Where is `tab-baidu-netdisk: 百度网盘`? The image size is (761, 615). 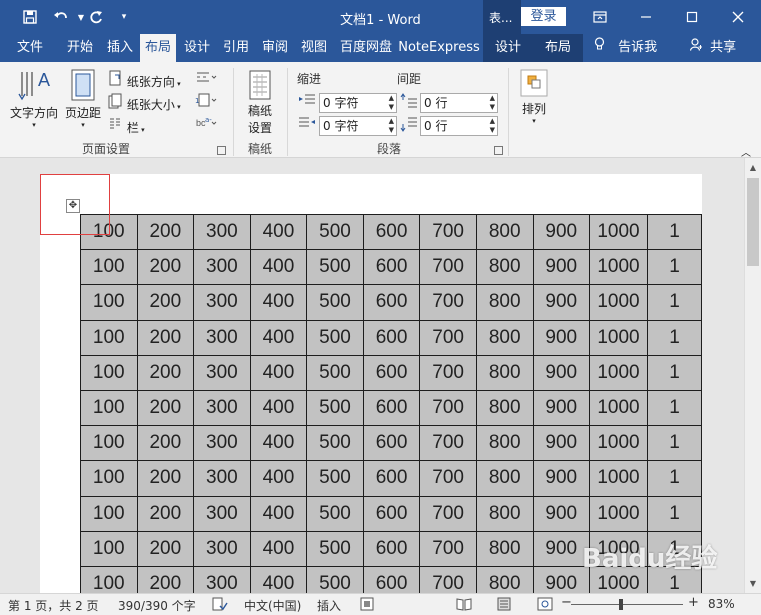
tab-baidu-netdisk: 百度网盘 is located at coordinates (366, 48).